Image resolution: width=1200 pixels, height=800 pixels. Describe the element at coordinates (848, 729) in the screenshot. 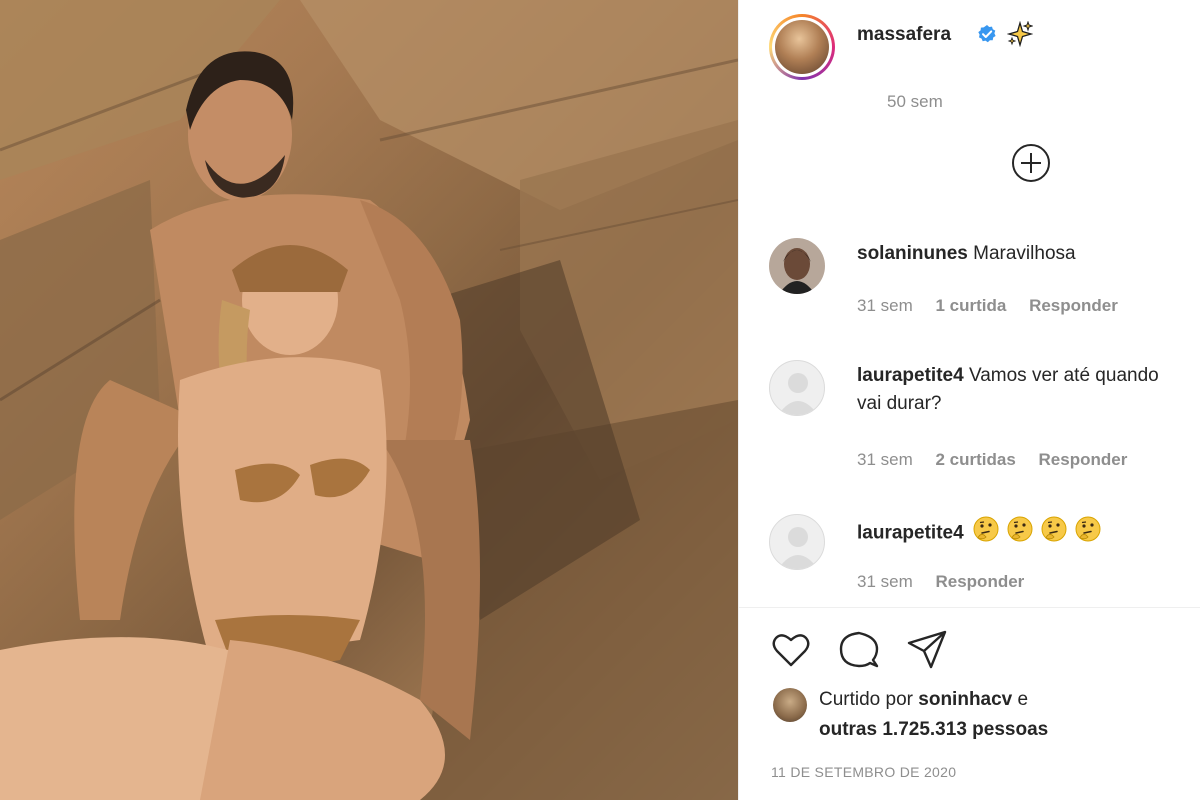

I see `likes-others-prefix: outras` at that location.